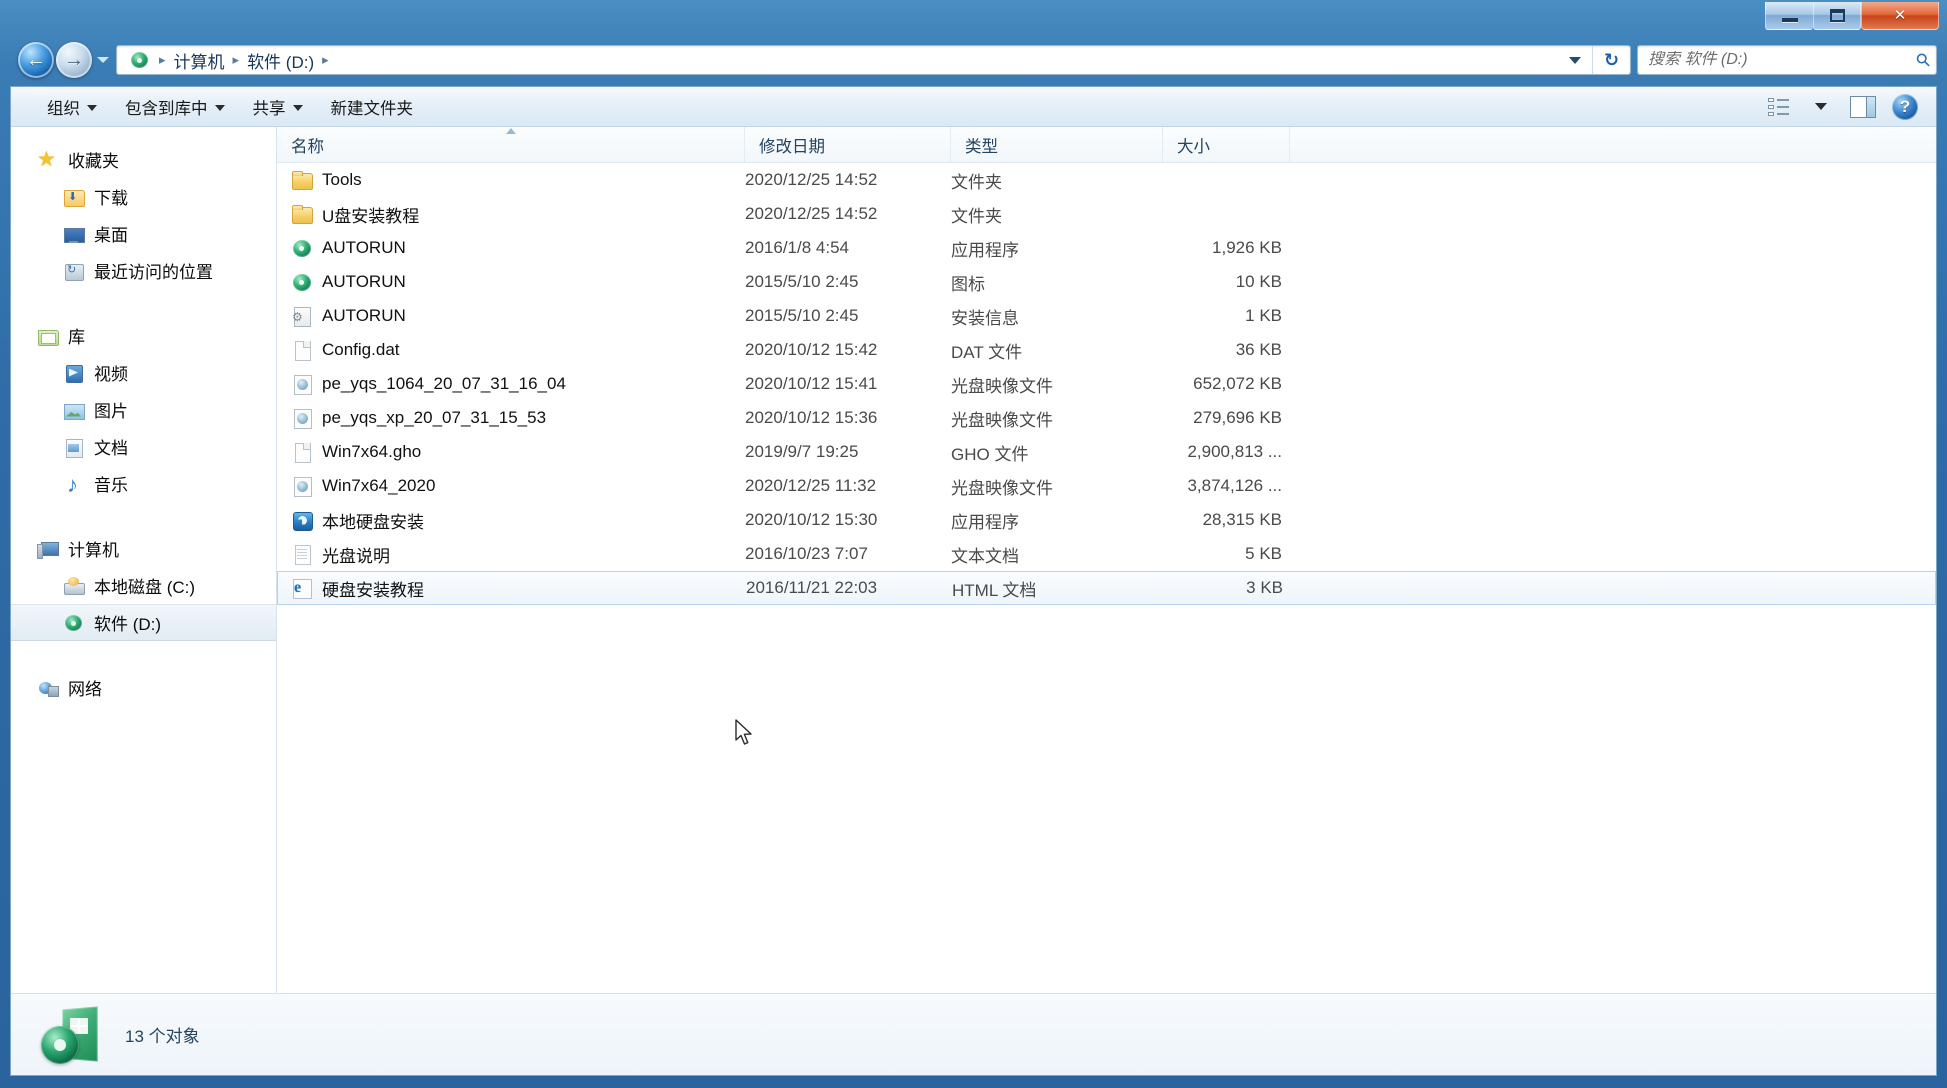 The width and height of the screenshot is (1947, 1088). What do you see at coordinates (985, 250) in the screenshot?
I see `file-type-cell: 应用程序` at bounding box center [985, 250].